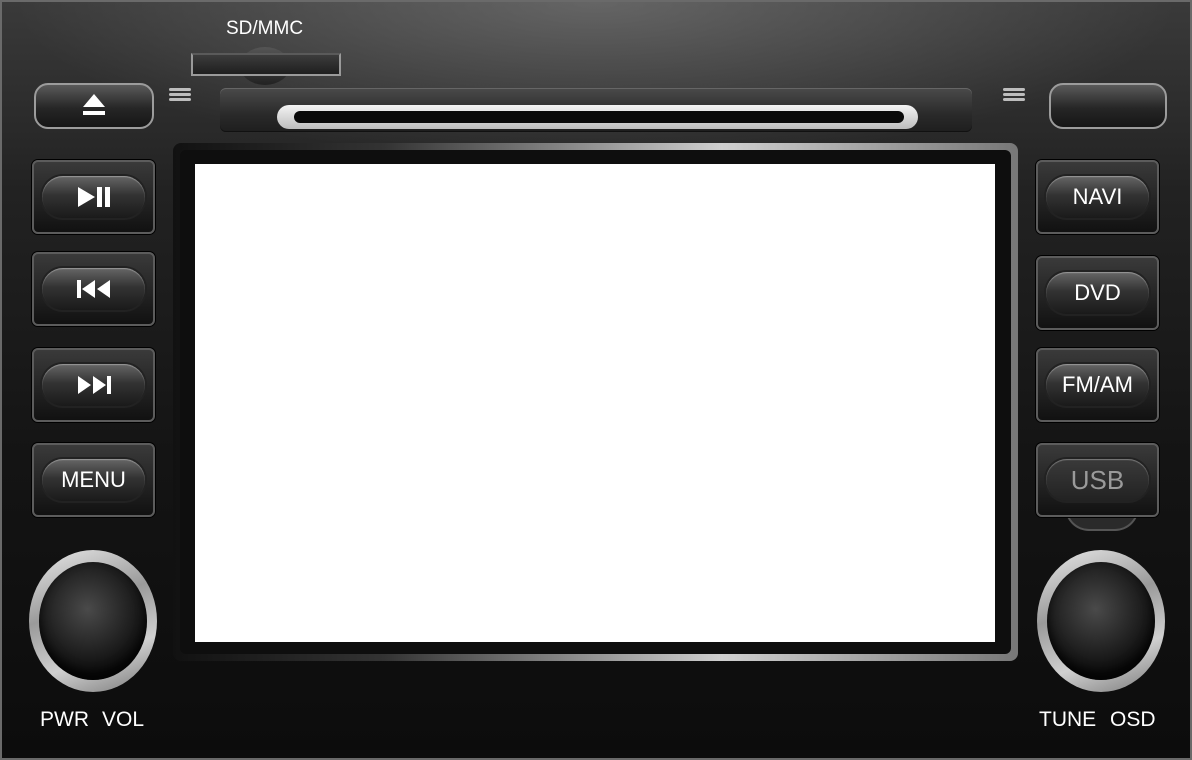 This screenshot has height=760, width=1192. Describe the element at coordinates (123, 719) in the screenshot. I see `vol-label: VOL` at that location.